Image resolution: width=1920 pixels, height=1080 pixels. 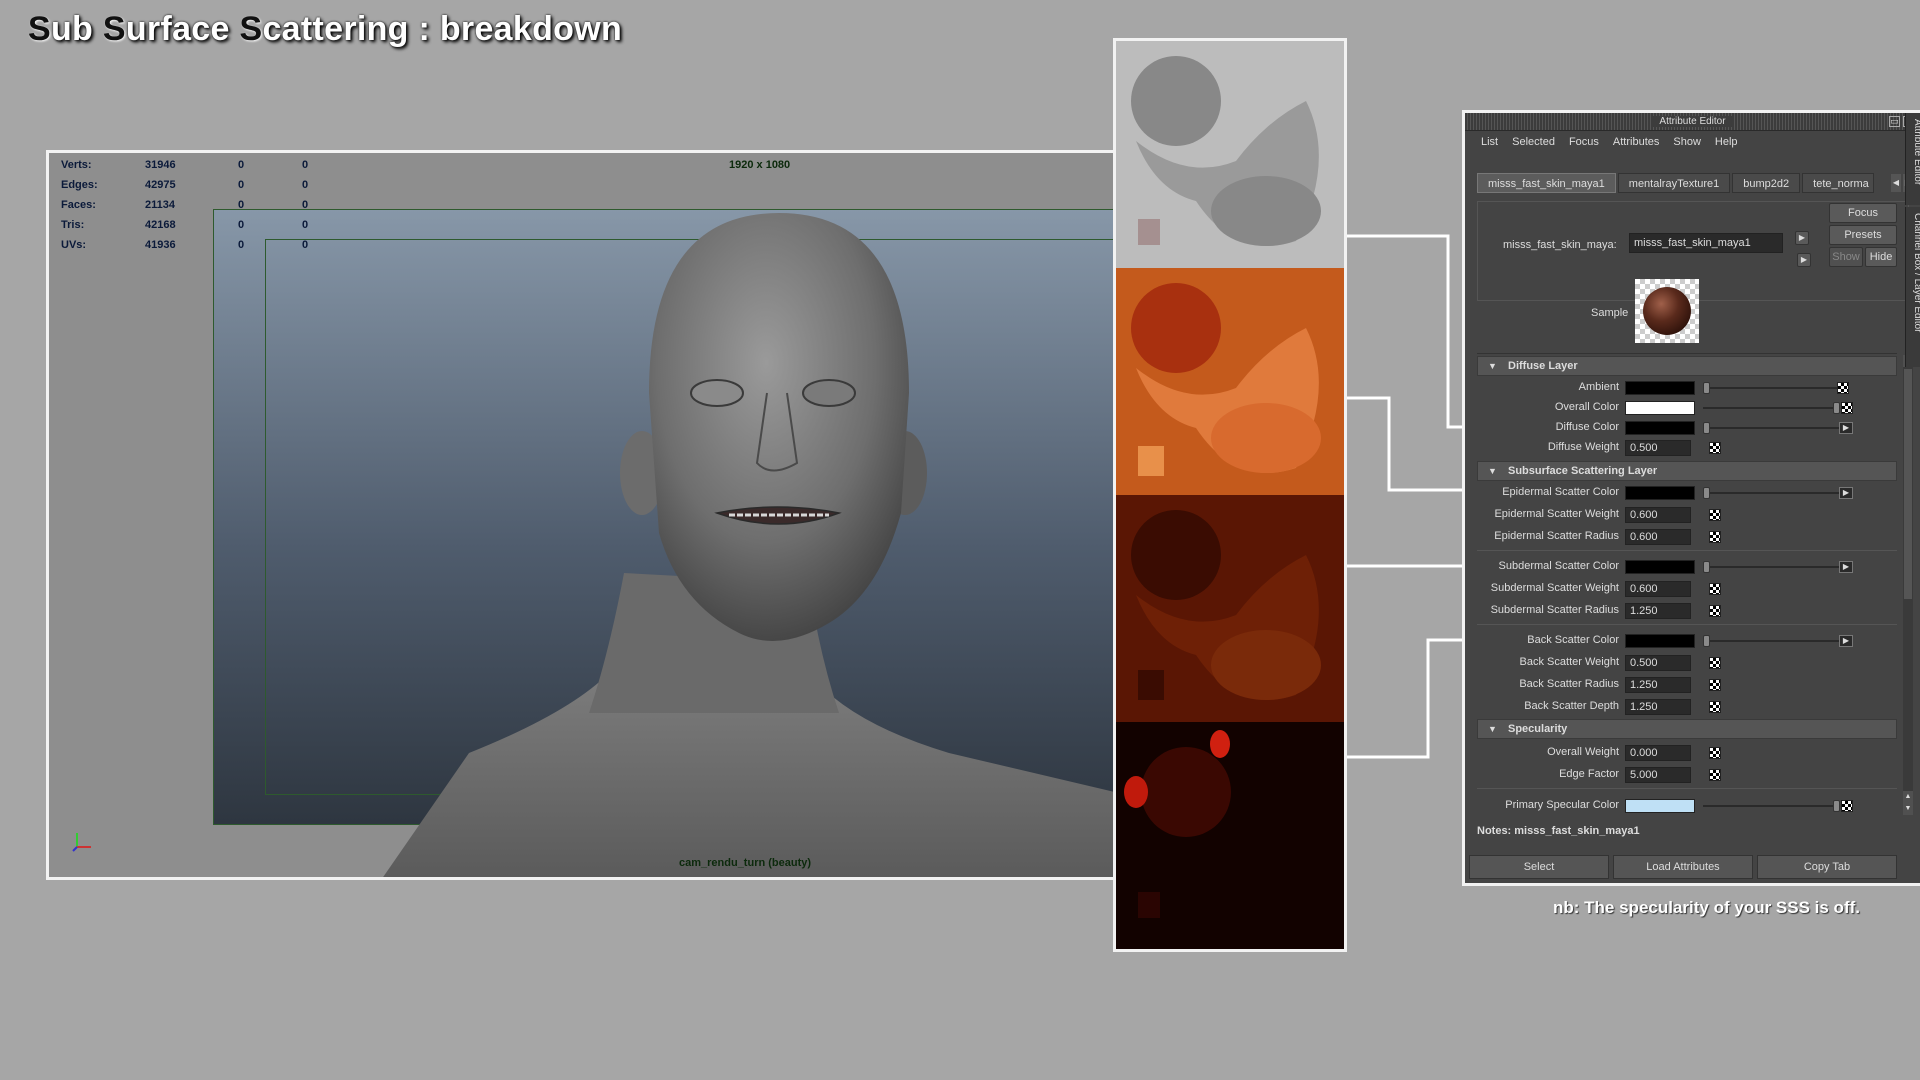 What do you see at coordinates (1569, 684) in the screenshot?
I see `attr-label: Back Scatter Radius` at bounding box center [1569, 684].